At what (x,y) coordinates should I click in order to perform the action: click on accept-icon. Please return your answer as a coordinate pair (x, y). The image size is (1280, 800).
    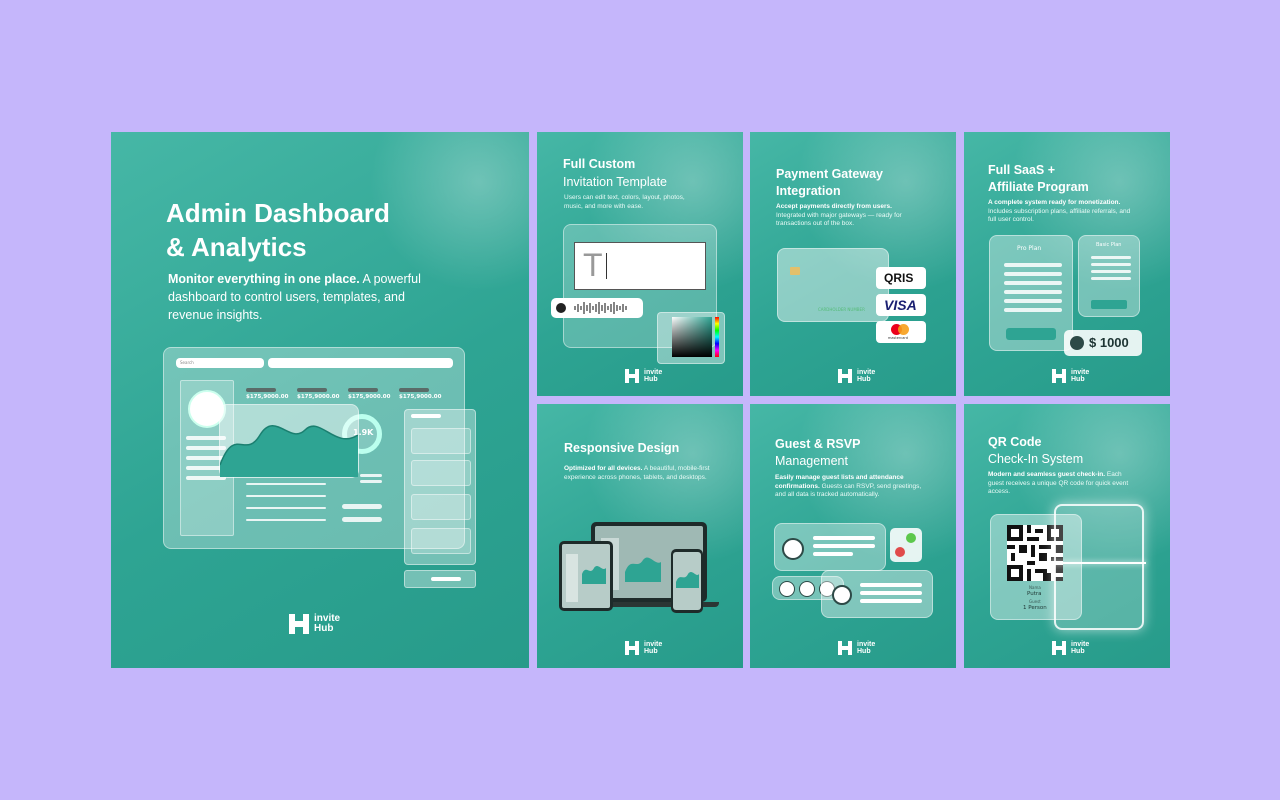
    Looking at the image, I should click on (911, 538).